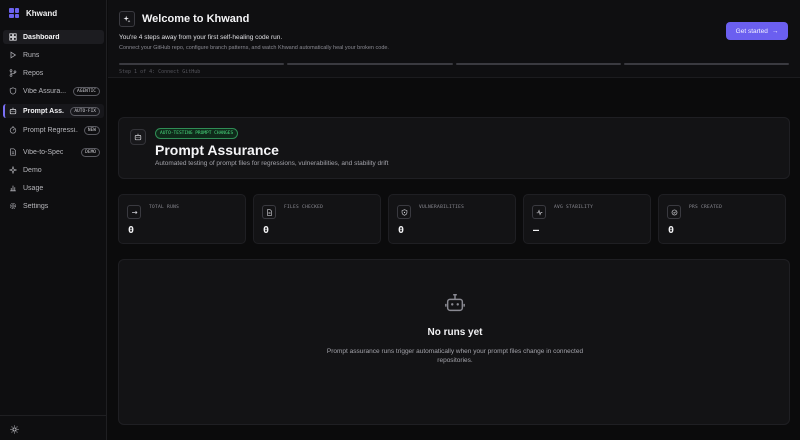 Image resolution: width=800 pixels, height=440 pixels. What do you see at coordinates (90, 152) in the screenshot?
I see `demo-badge: DEMO` at bounding box center [90, 152].